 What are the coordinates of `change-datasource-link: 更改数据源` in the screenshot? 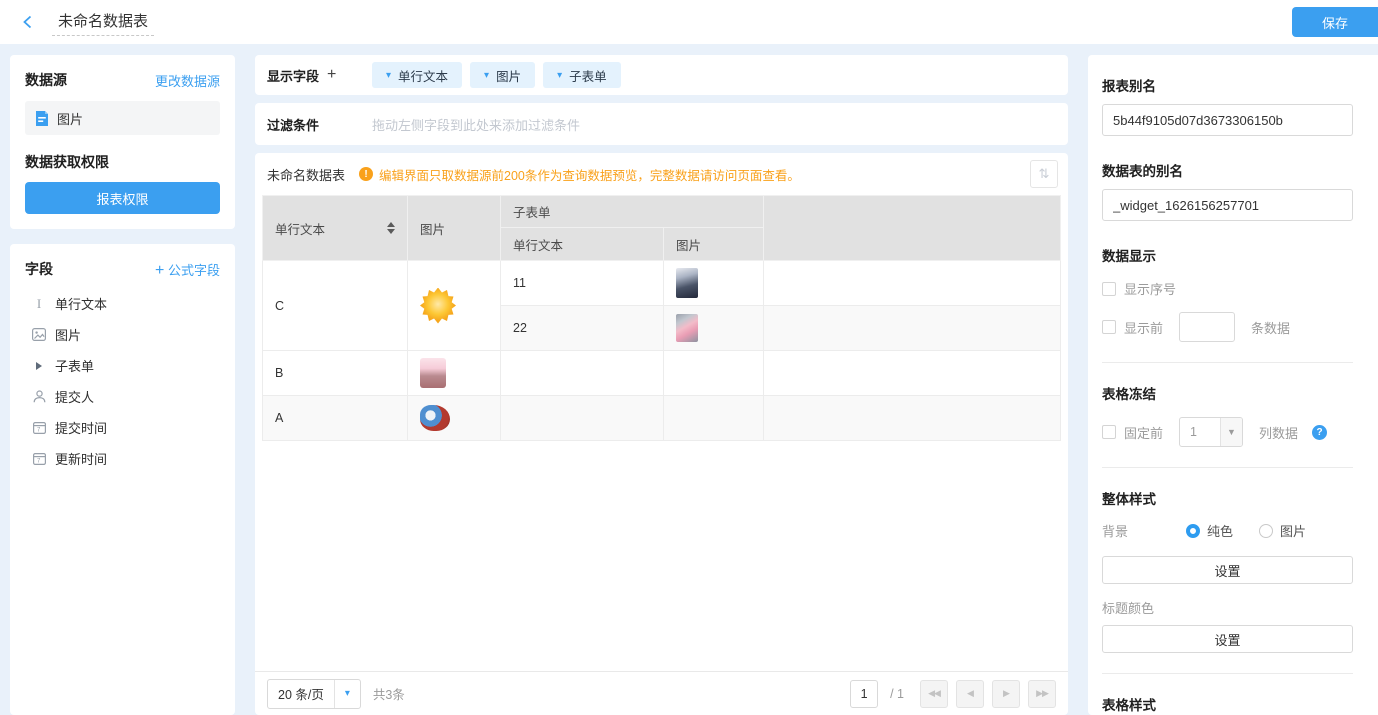 It's located at (187, 80).